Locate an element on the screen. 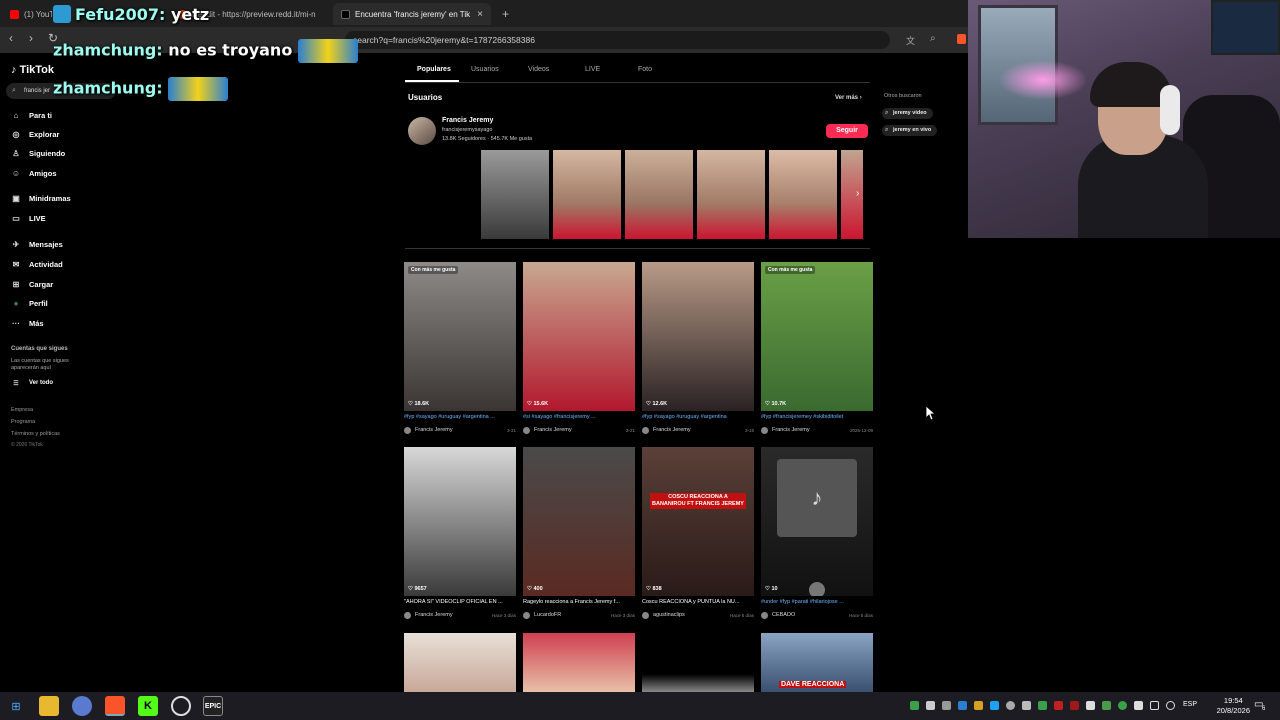 The width and height of the screenshot is (1280, 720). video-caption: #fyp #francisjeremey #skibiditoilet is located at coordinates (817, 417).